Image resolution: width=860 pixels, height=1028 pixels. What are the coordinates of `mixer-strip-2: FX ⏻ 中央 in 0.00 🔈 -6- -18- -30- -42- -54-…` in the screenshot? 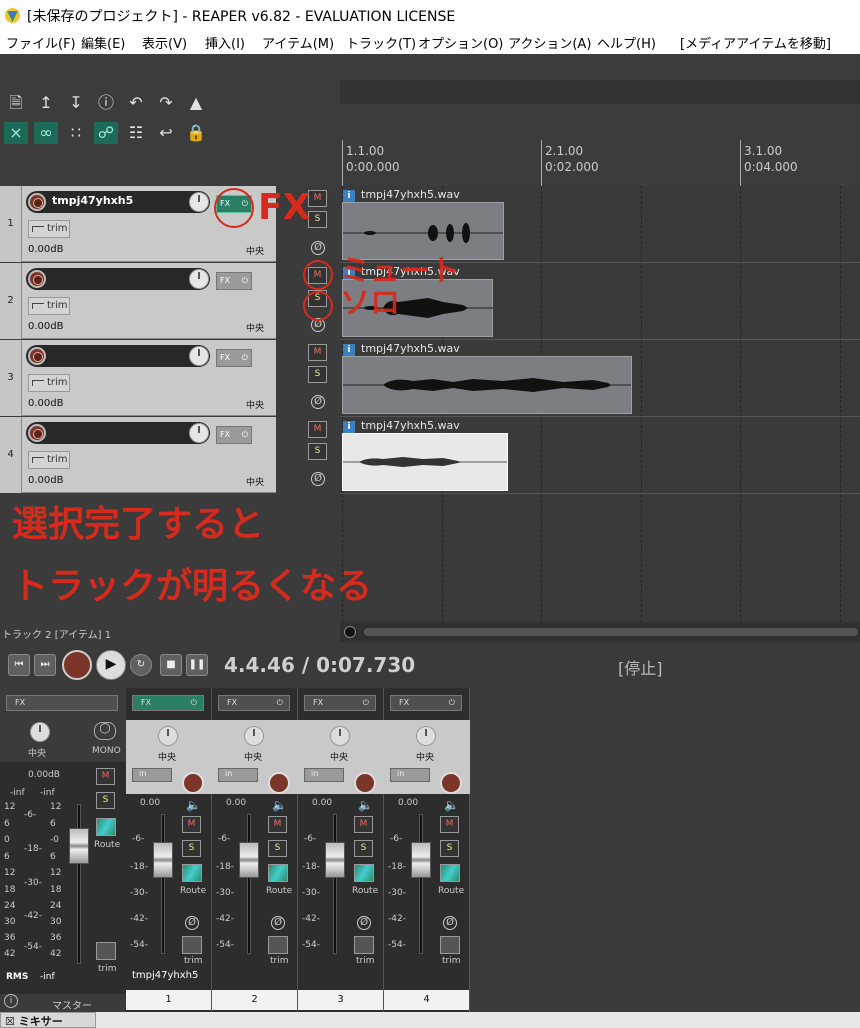 It's located at (255, 850).